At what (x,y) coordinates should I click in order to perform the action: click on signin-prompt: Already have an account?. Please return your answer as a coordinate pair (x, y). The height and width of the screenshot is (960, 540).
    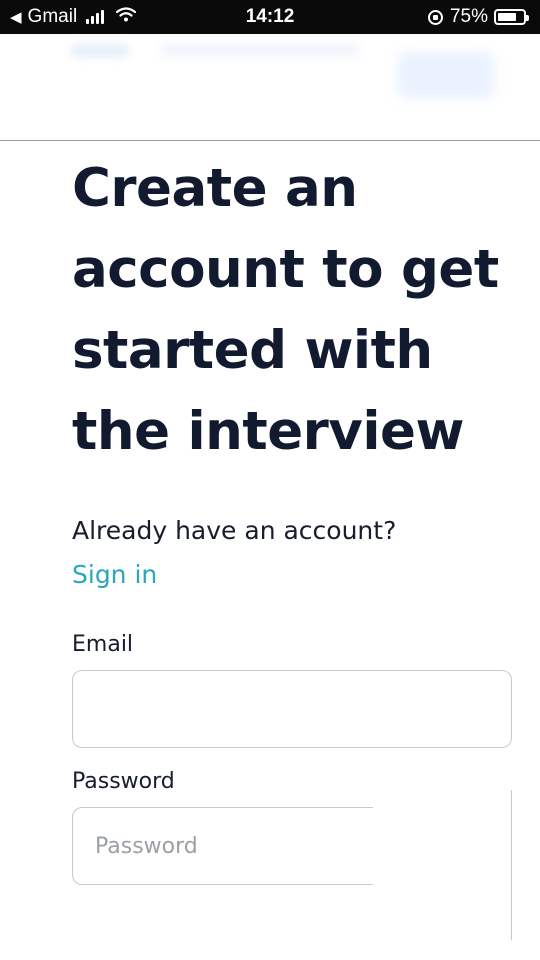
    Looking at the image, I should click on (234, 530).